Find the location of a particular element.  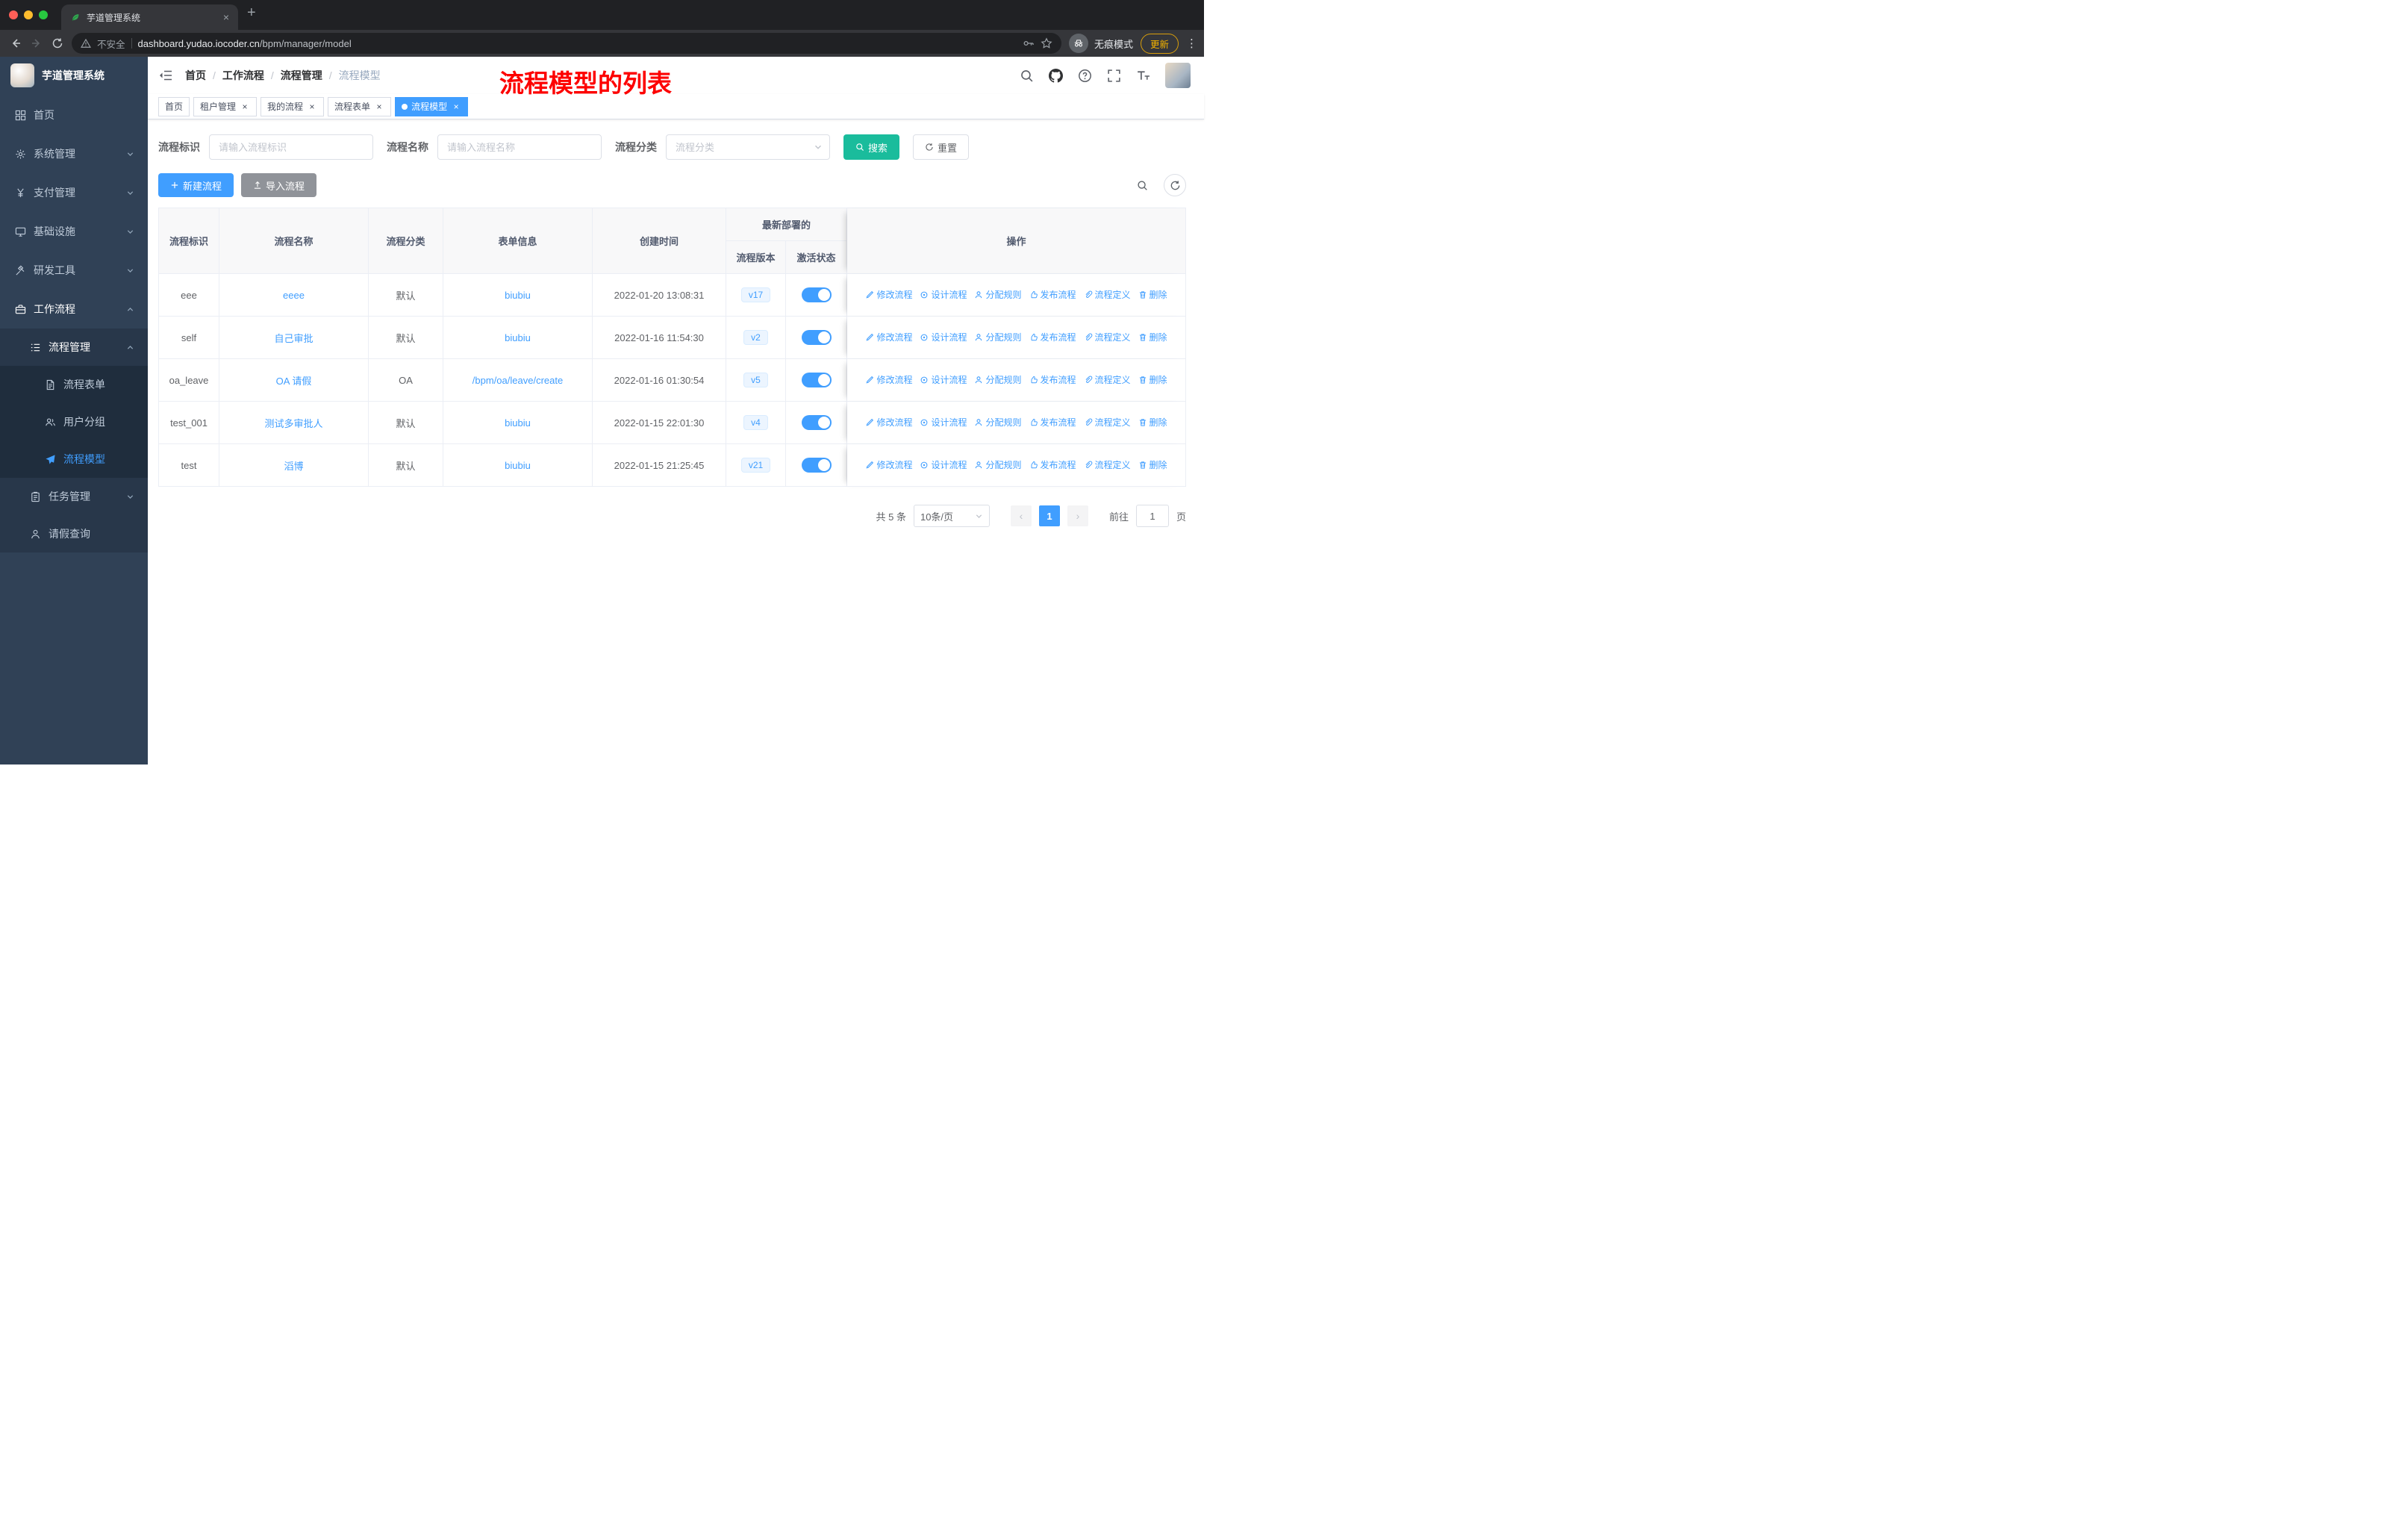

page-1-button: 1 is located at coordinates (1049, 515).